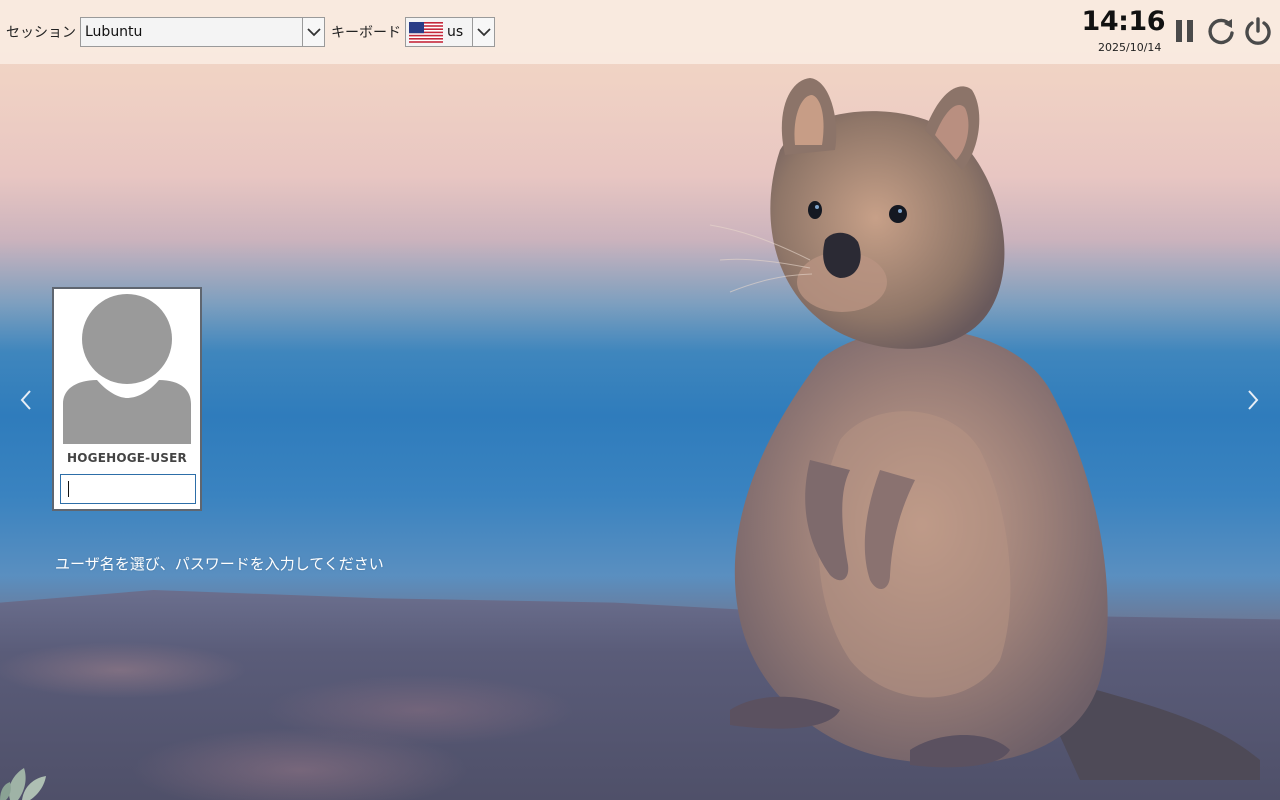 The image size is (1280, 800). Describe the element at coordinates (41, 33) in the screenshot. I see `session-label: セッション` at that location.